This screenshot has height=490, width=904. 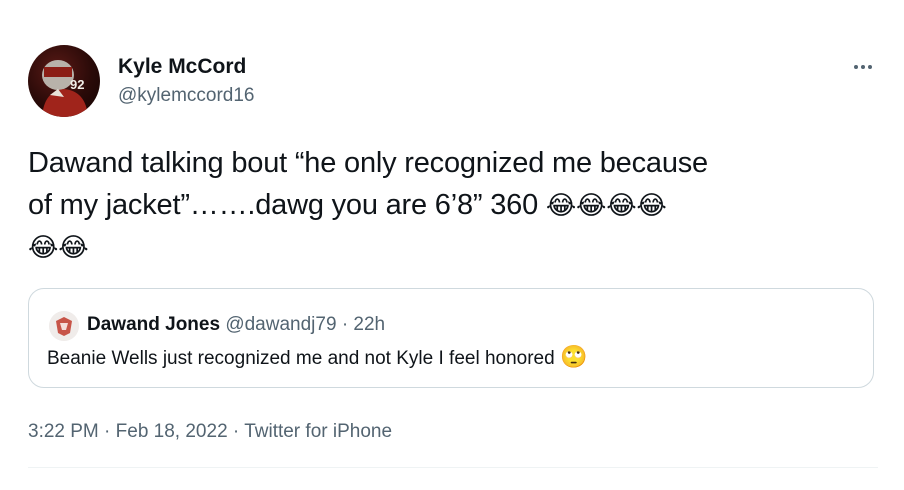 I want to click on quoted-tweet-time: 22h, so click(x=369, y=324).